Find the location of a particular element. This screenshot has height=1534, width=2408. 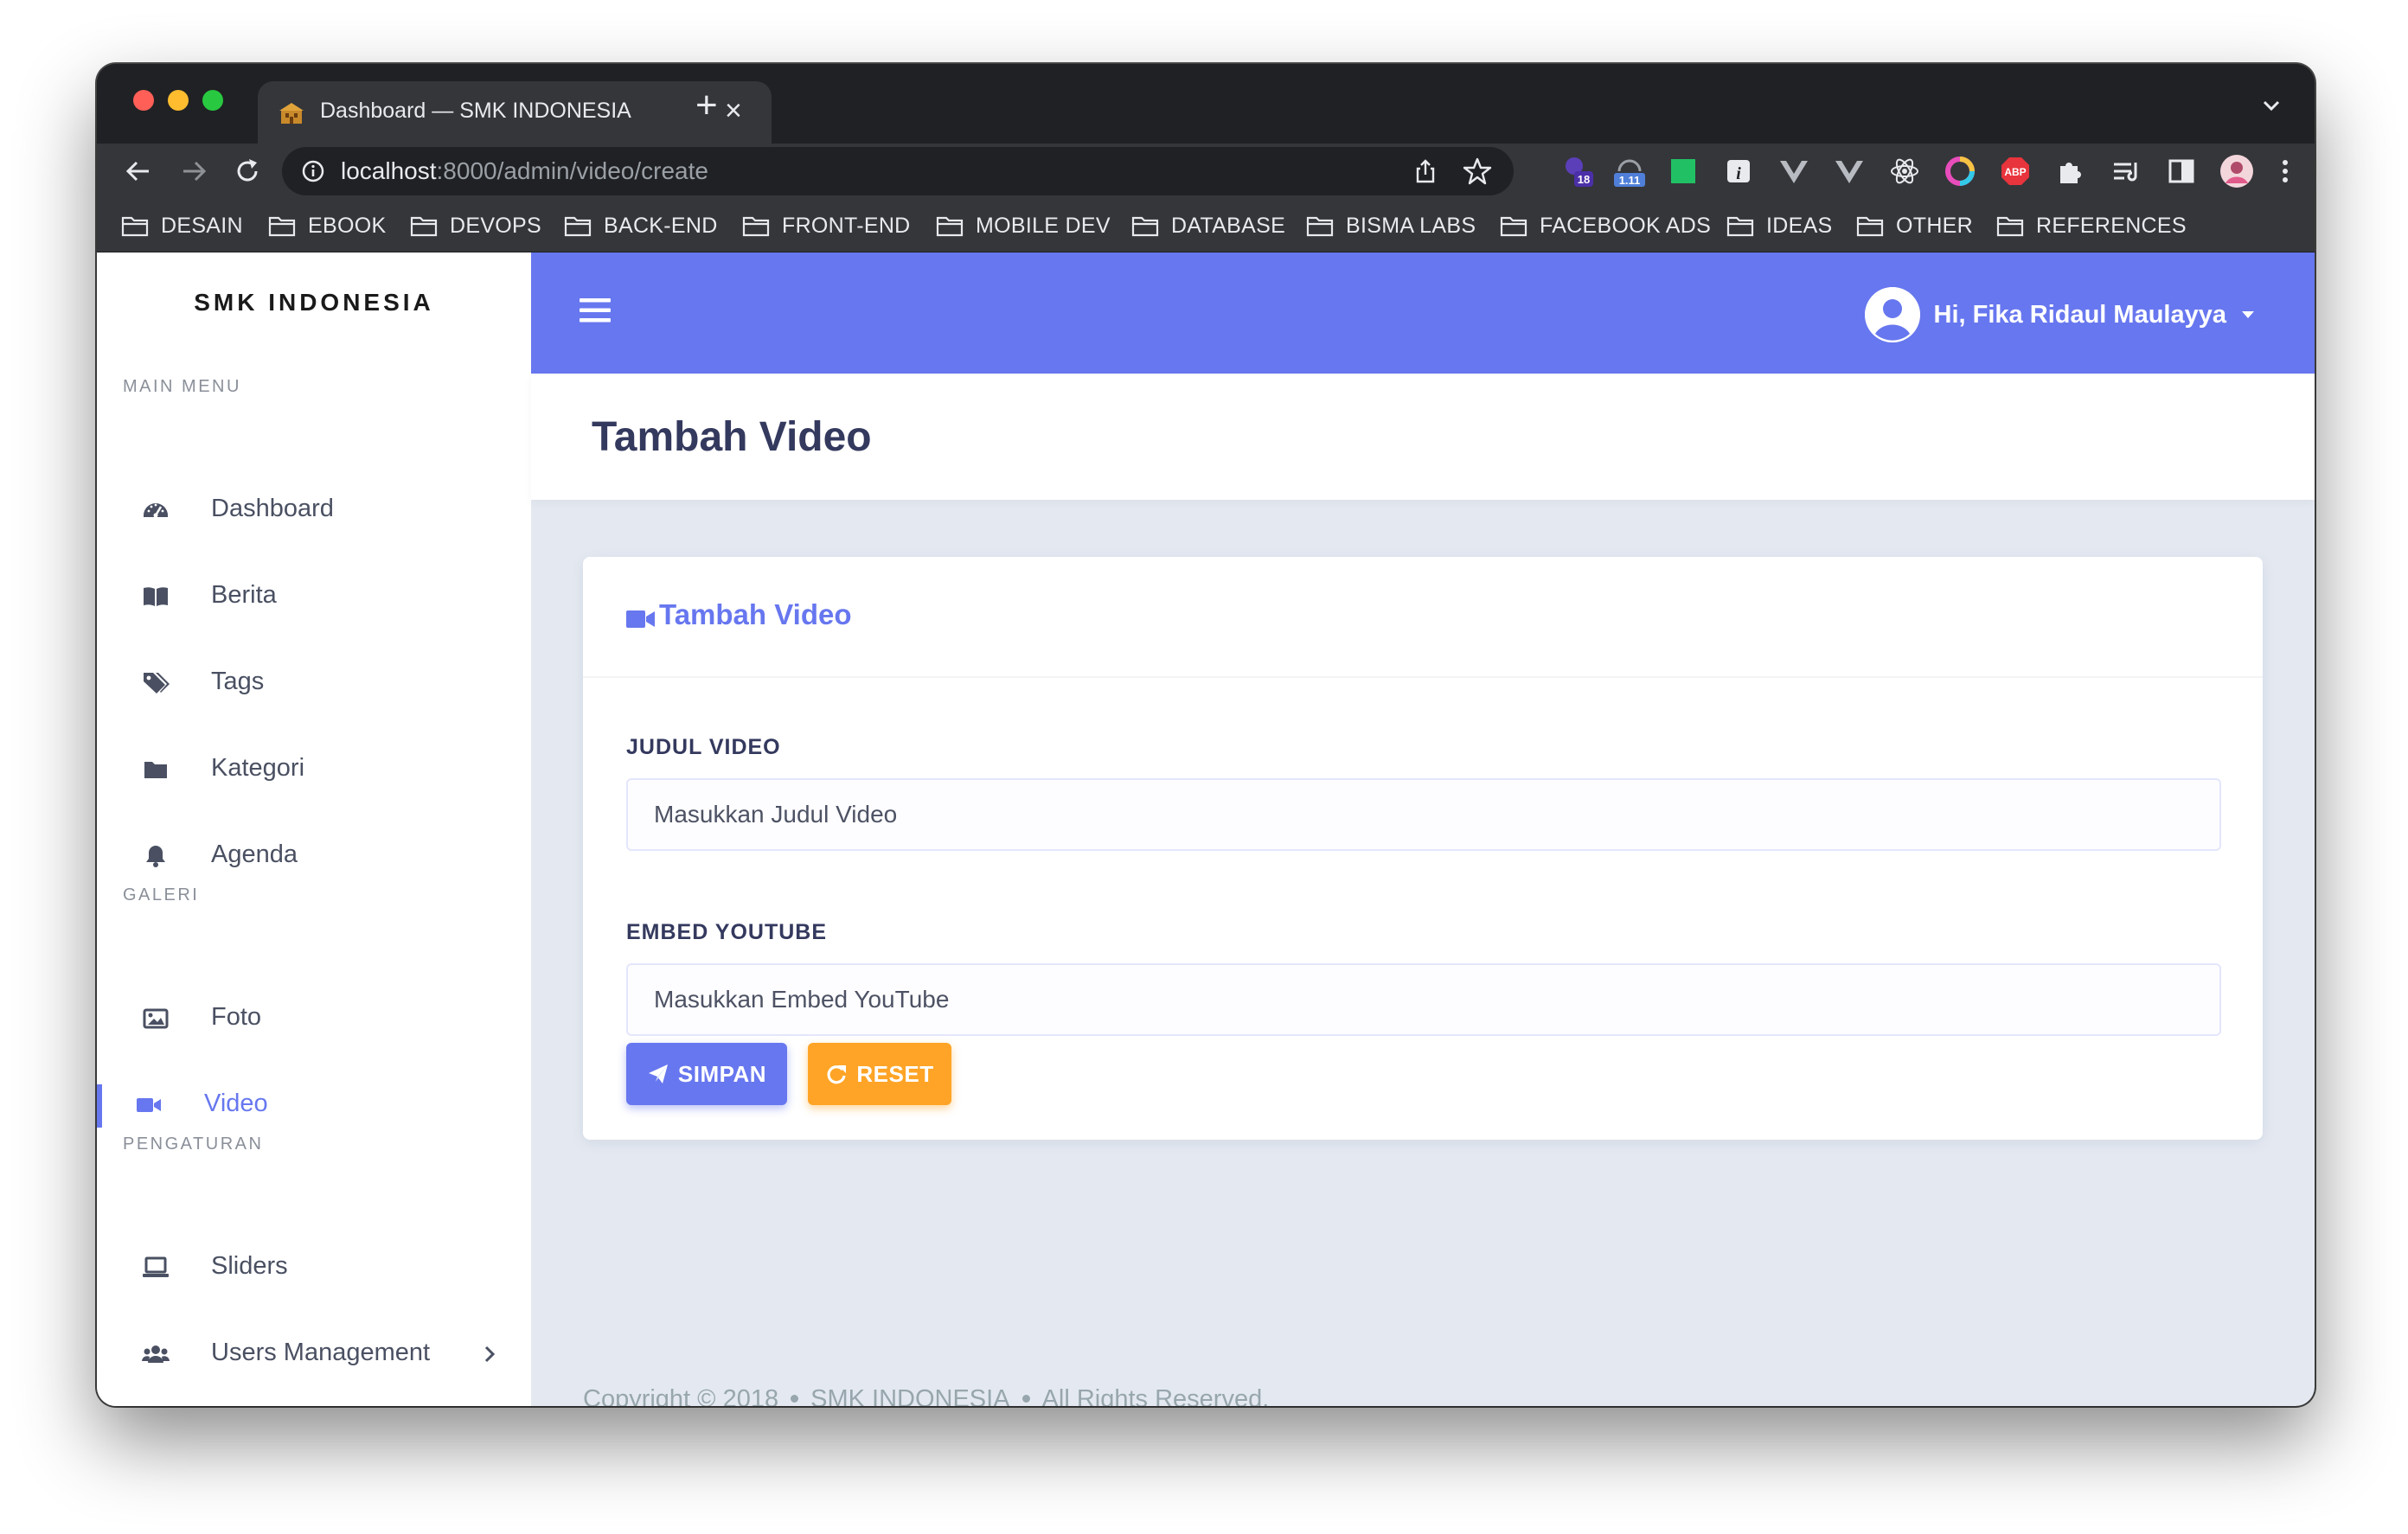

bookmark-label: FACEBOOK ADS is located at coordinates (1626, 225).